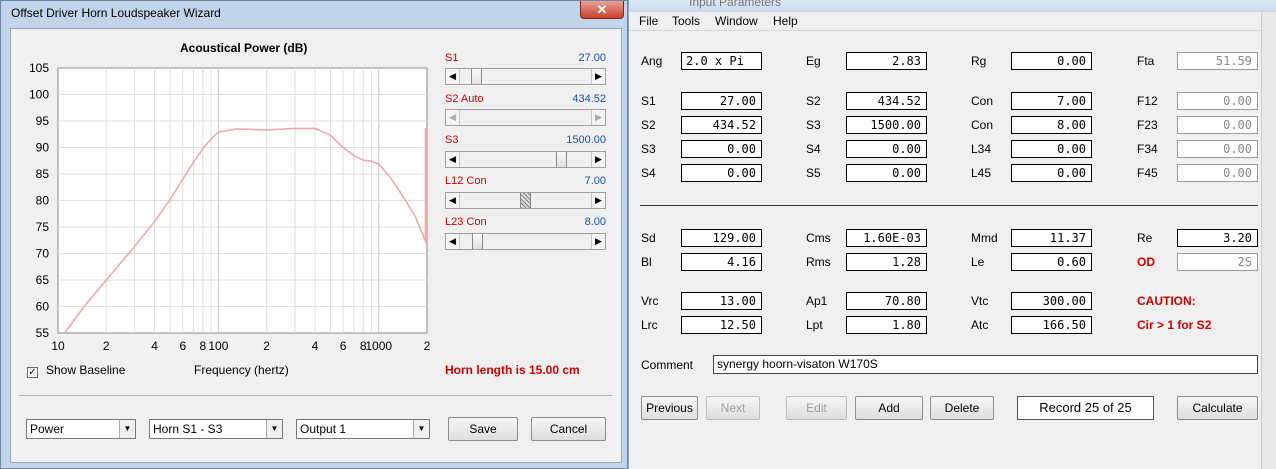 The height and width of the screenshot is (469, 1276). I want to click on label-cms: Cms, so click(818, 238).